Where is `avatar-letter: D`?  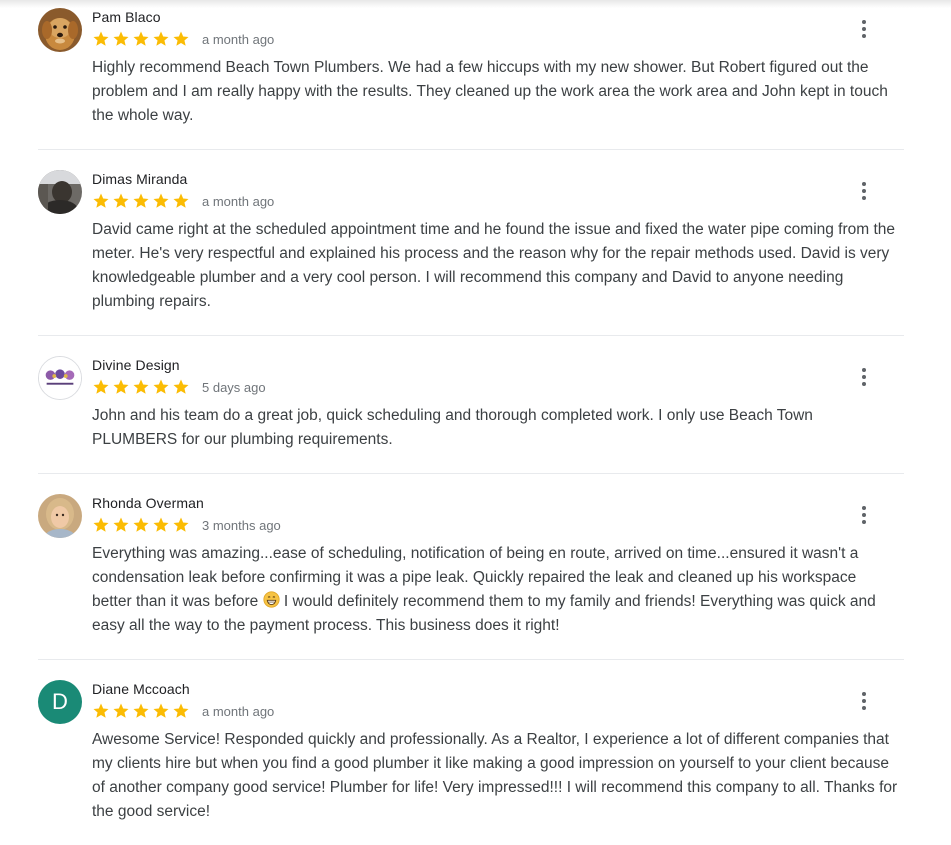 avatar-letter: D is located at coordinates (60, 701).